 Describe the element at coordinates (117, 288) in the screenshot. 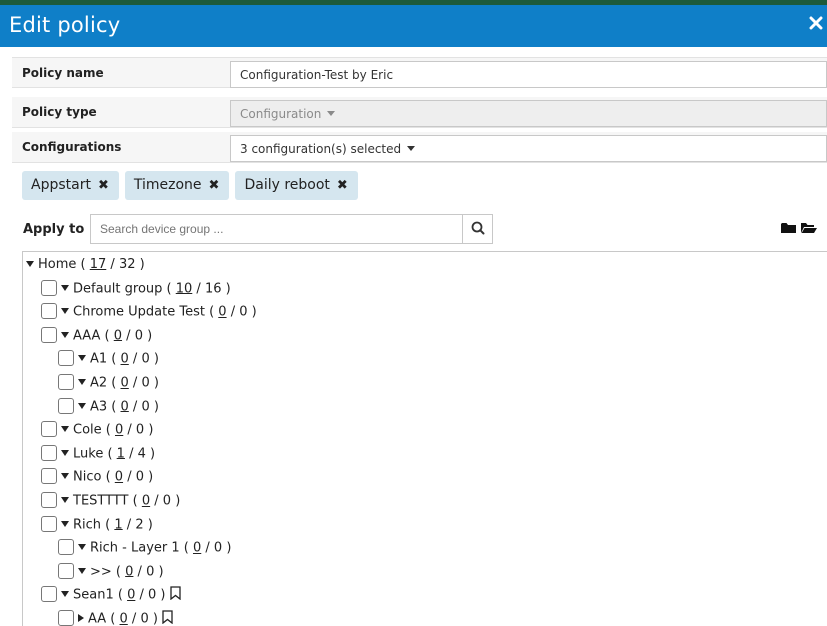

I see `tree-node-label: Default group` at that location.